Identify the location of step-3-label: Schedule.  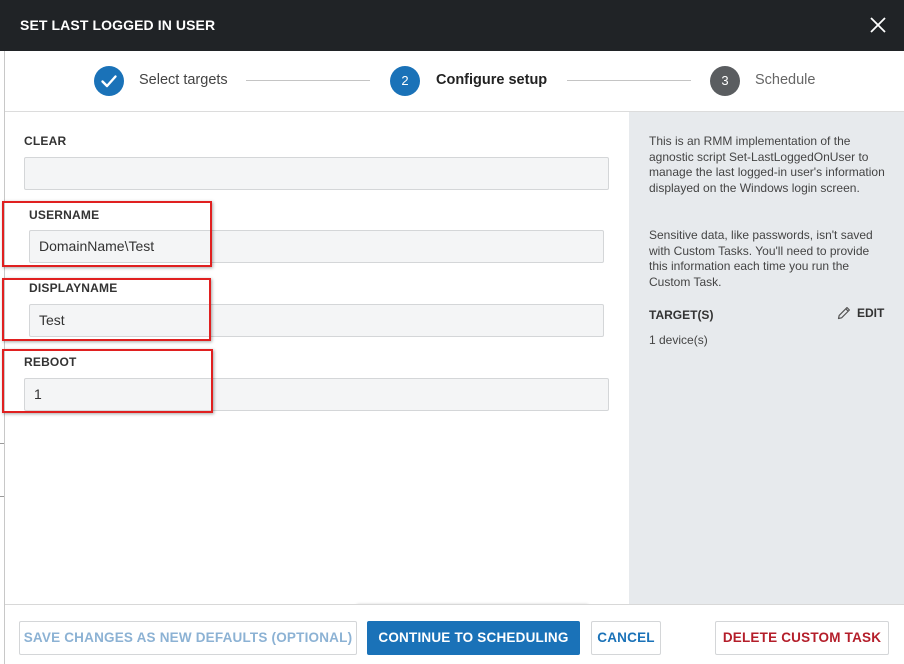
(785, 80).